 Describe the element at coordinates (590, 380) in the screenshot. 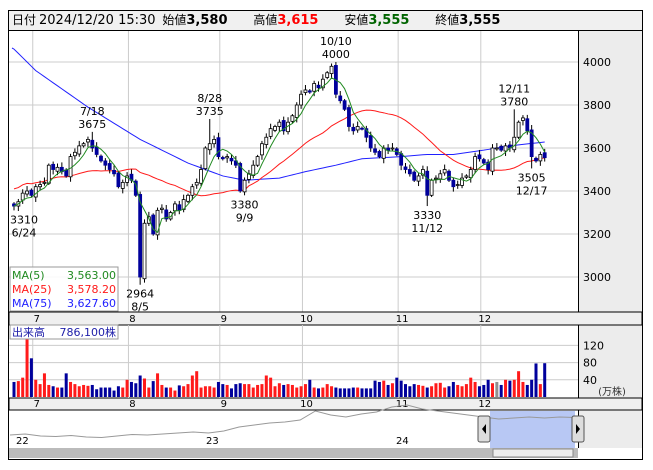

I see `volume-tick-label: 40` at that location.